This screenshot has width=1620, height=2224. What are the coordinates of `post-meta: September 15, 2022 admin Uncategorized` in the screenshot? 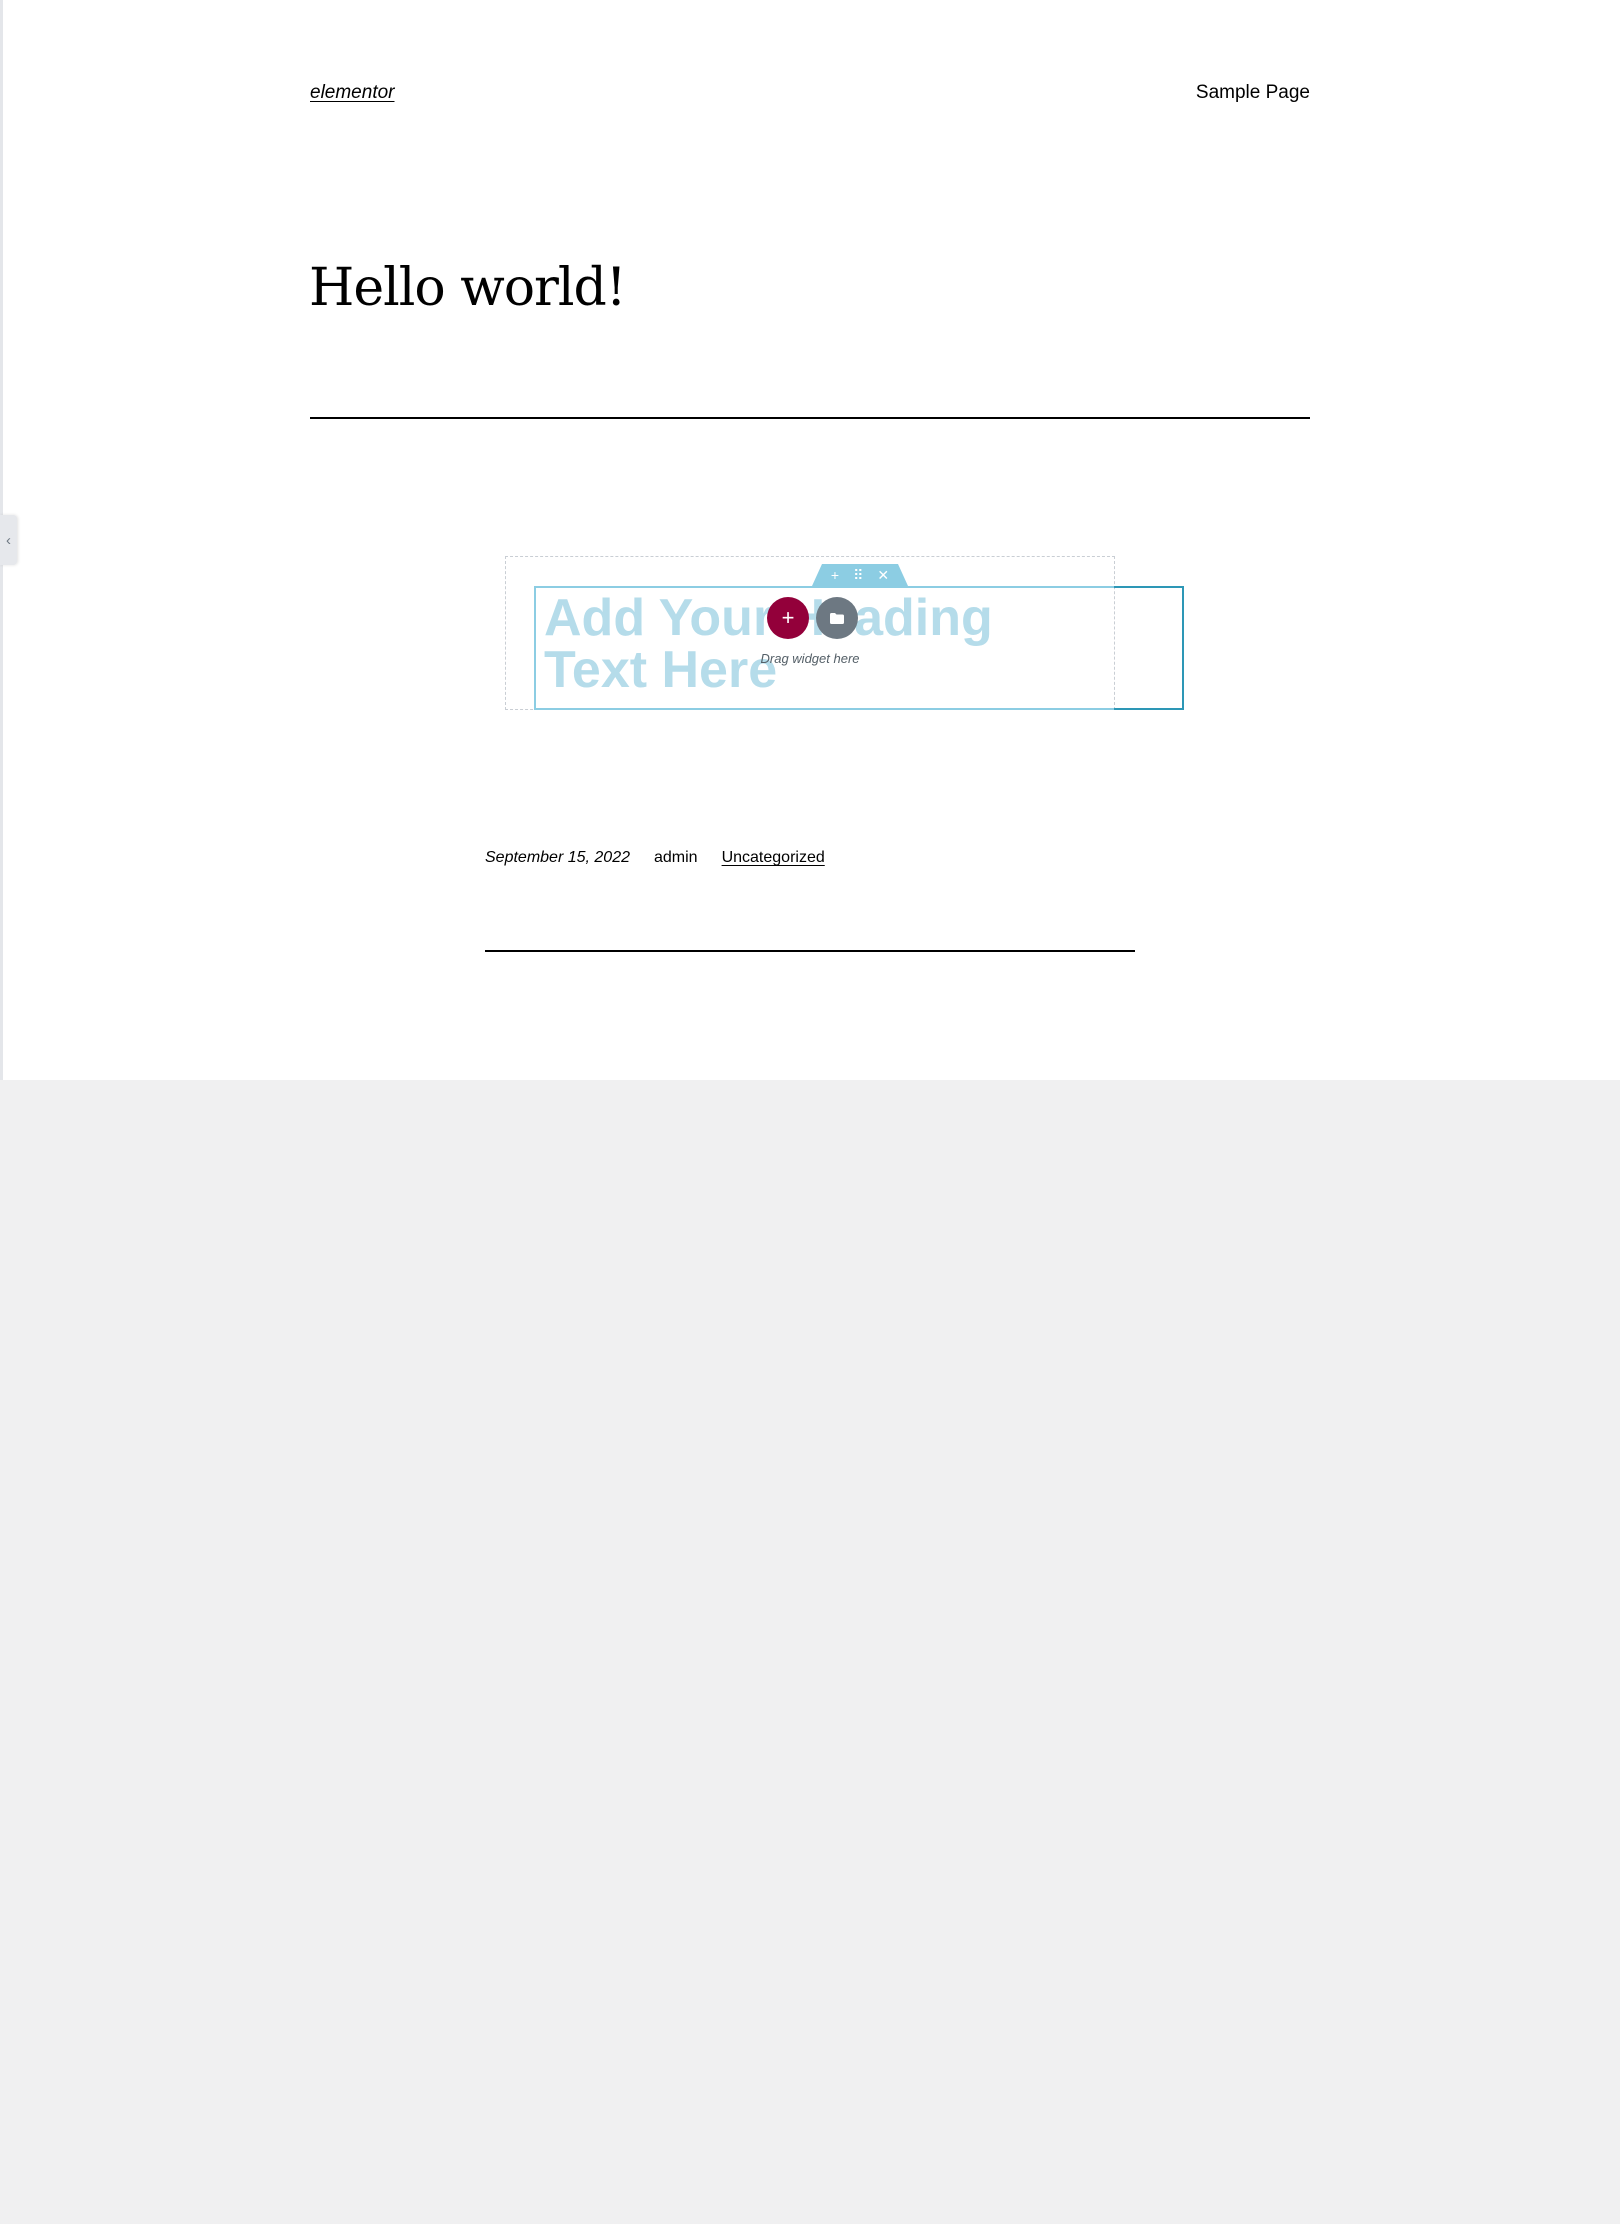 It's located at (655, 858).